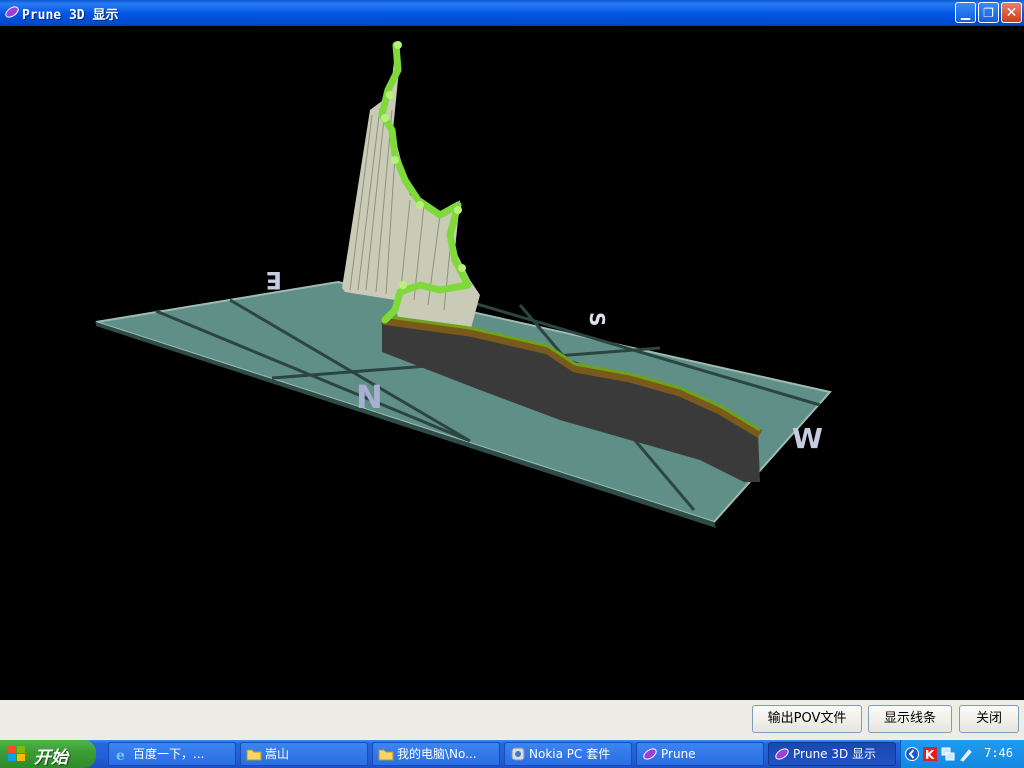  I want to click on taskbar-item-songshan: 嵩山, so click(304, 754).